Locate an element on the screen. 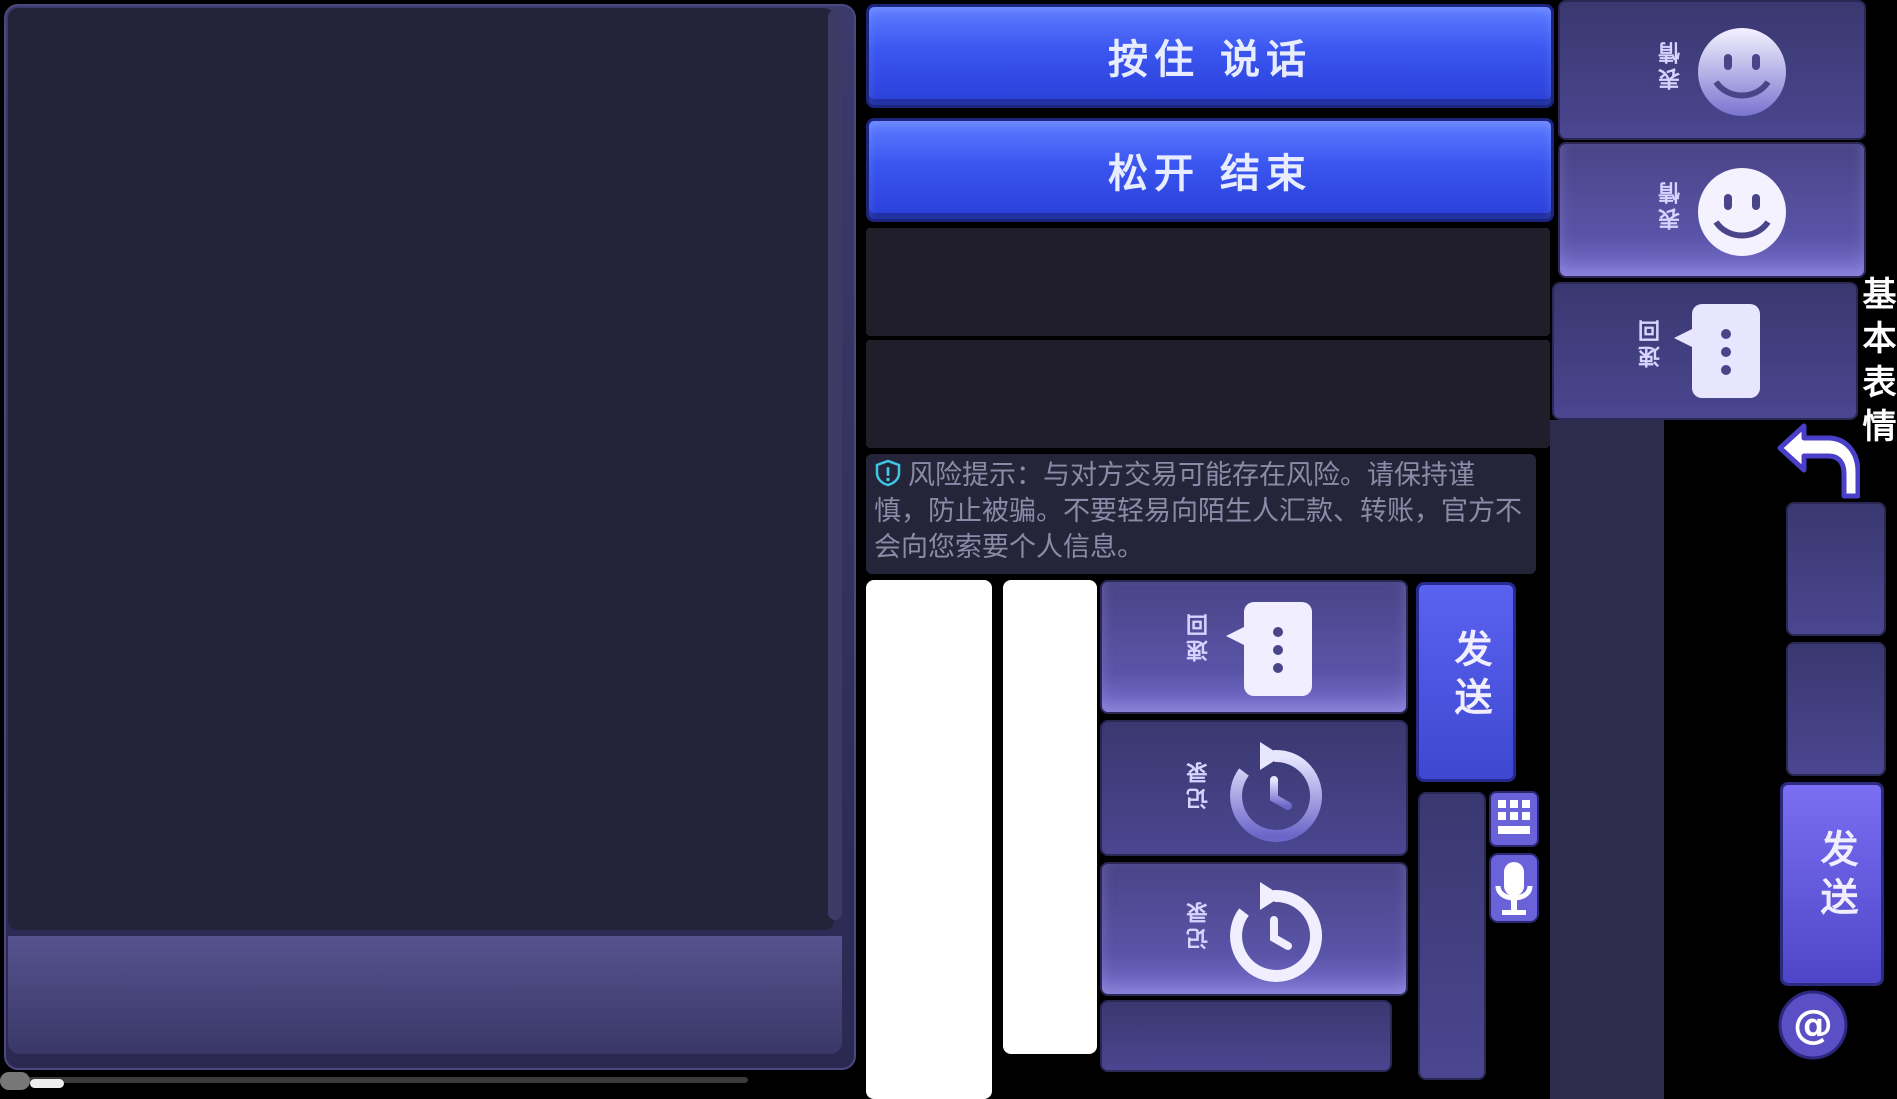 The height and width of the screenshot is (1099, 1897). history-label-active: 记录 is located at coordinates (1199, 924).